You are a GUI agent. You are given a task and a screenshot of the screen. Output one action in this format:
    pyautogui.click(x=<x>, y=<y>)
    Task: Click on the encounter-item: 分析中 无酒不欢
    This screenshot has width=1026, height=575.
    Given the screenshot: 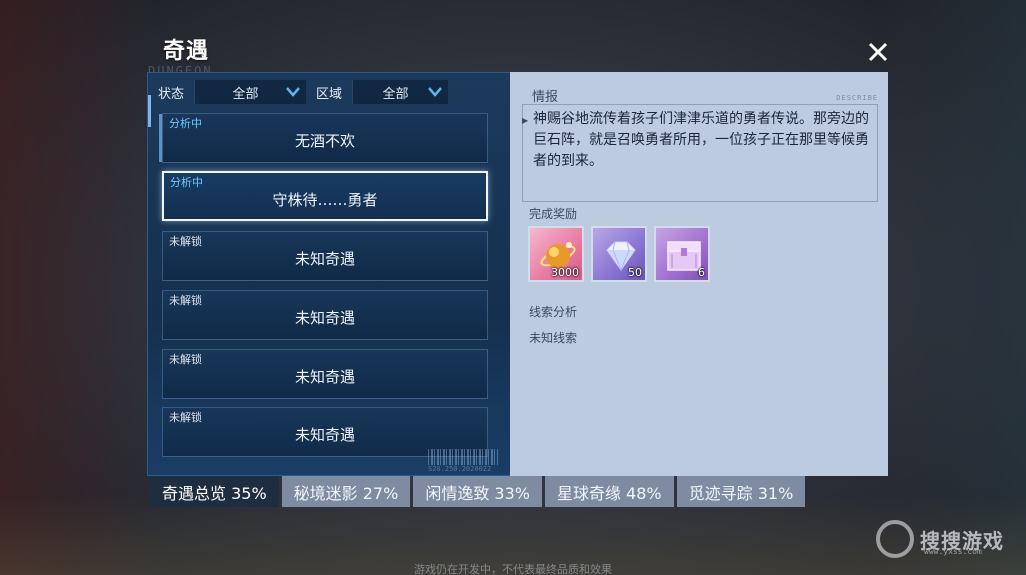 What is the action you would take?
    pyautogui.click(x=323, y=138)
    